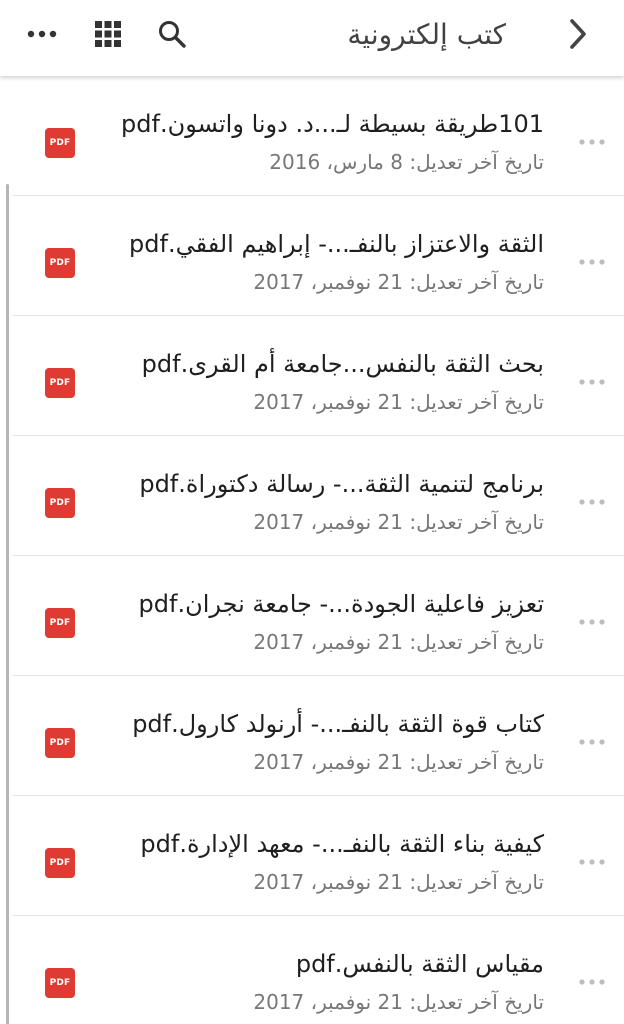  I want to click on grid-view-icon, so click(108, 34).